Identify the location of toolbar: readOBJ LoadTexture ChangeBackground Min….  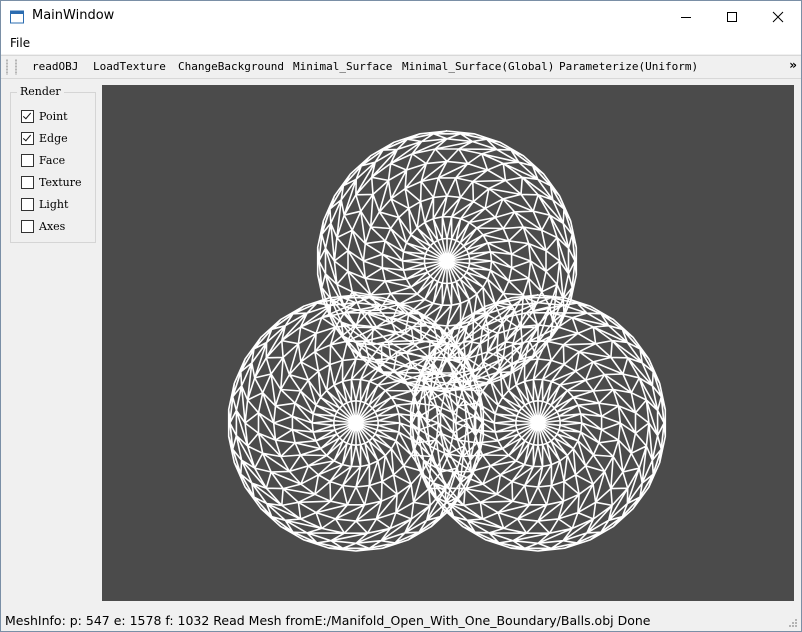
(401, 67).